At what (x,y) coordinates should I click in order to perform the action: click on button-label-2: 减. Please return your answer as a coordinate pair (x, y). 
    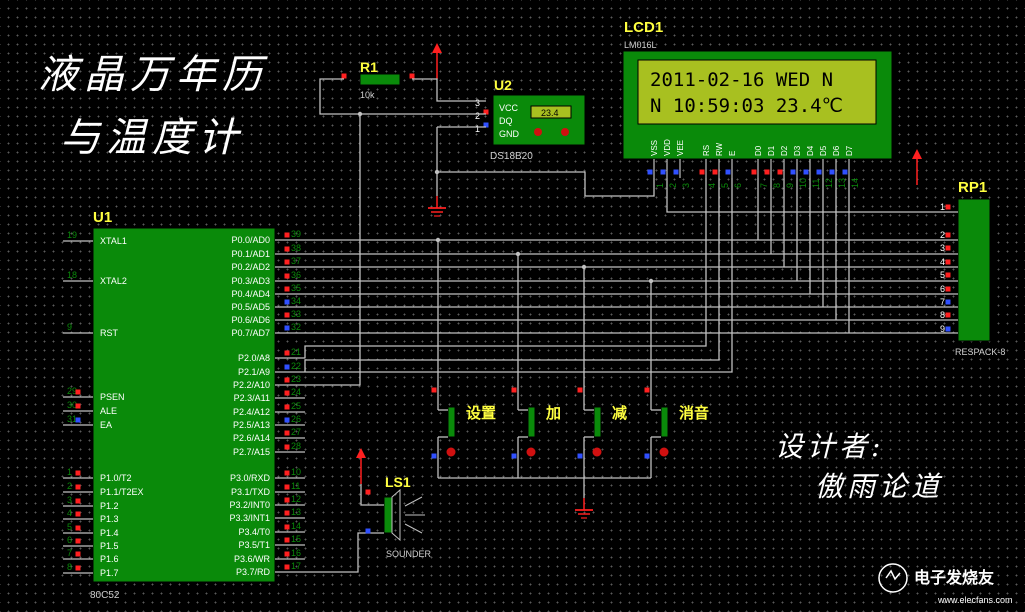
    Looking at the image, I should click on (619, 413).